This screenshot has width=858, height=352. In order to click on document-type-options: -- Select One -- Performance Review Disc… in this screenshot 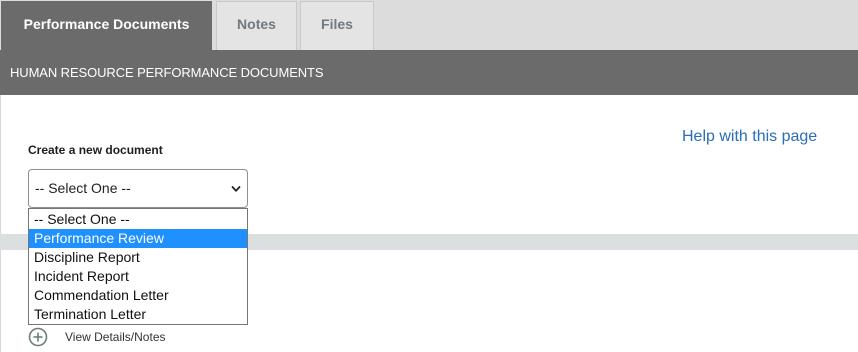, I will do `click(138, 266)`.